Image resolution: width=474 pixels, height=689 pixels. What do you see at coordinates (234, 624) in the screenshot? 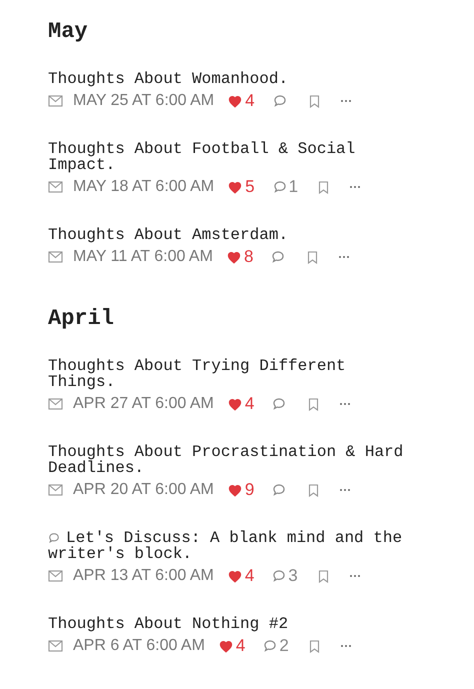
I see `post-title: Thoughts About Nothing #2` at bounding box center [234, 624].